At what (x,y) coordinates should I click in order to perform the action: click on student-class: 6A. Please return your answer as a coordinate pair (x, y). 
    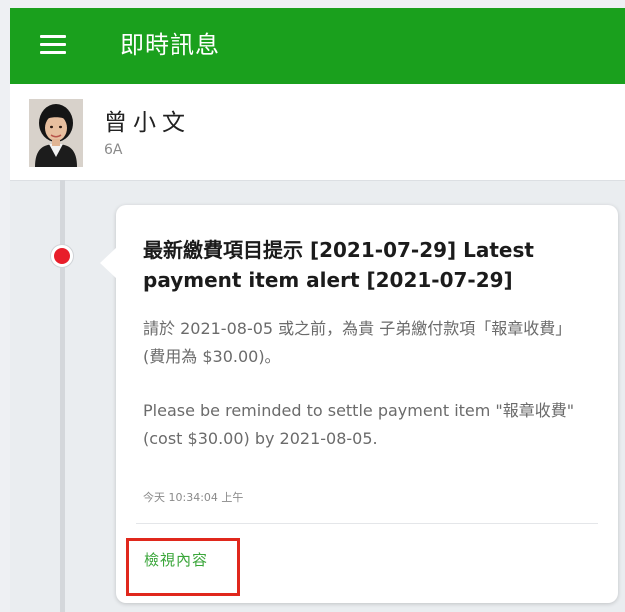
    Looking at the image, I should click on (113, 150).